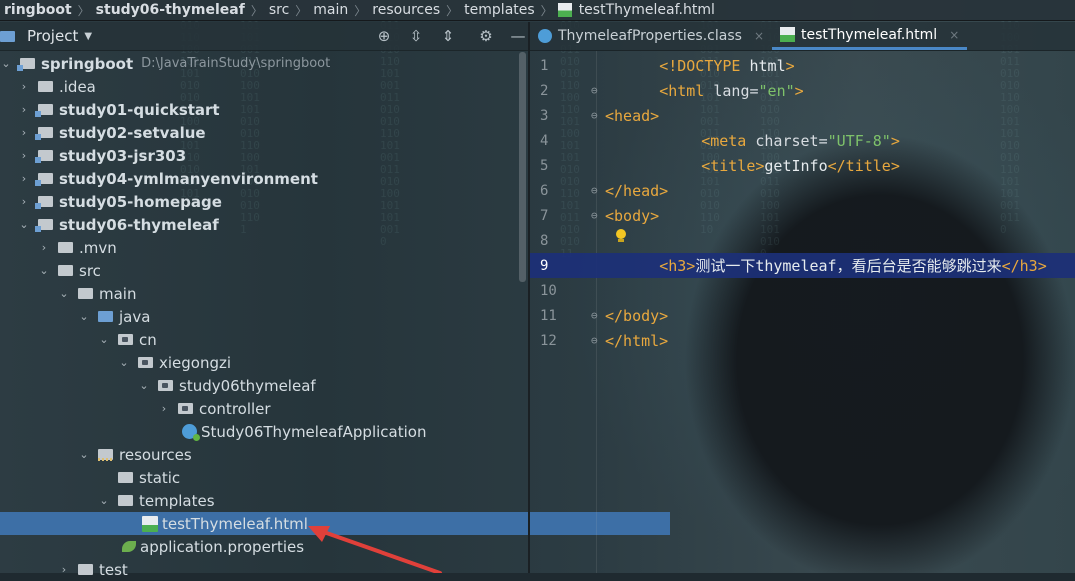 The image size is (1075, 581). Describe the element at coordinates (544, 190) in the screenshot. I see `line-number: 6` at that location.